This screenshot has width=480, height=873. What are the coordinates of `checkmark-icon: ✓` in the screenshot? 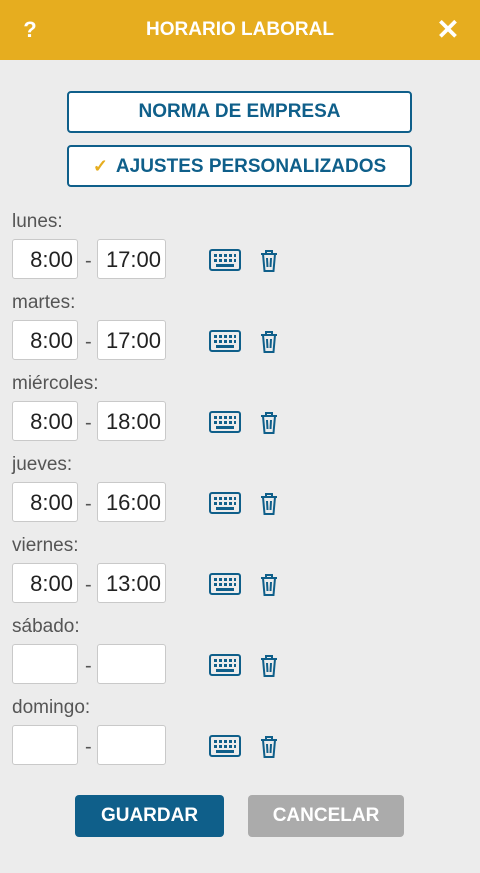 It's located at (100, 166).